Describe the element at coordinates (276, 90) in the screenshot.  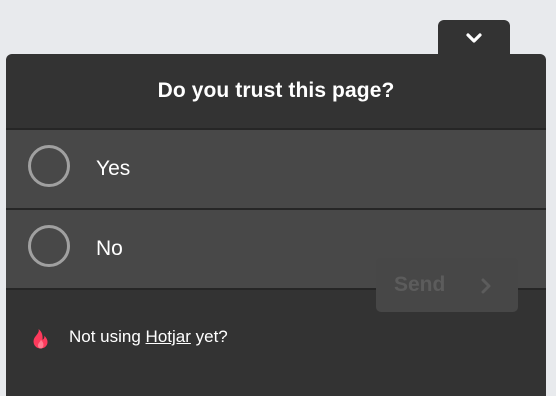
I see `poll-question: Do you trust this page?` at that location.